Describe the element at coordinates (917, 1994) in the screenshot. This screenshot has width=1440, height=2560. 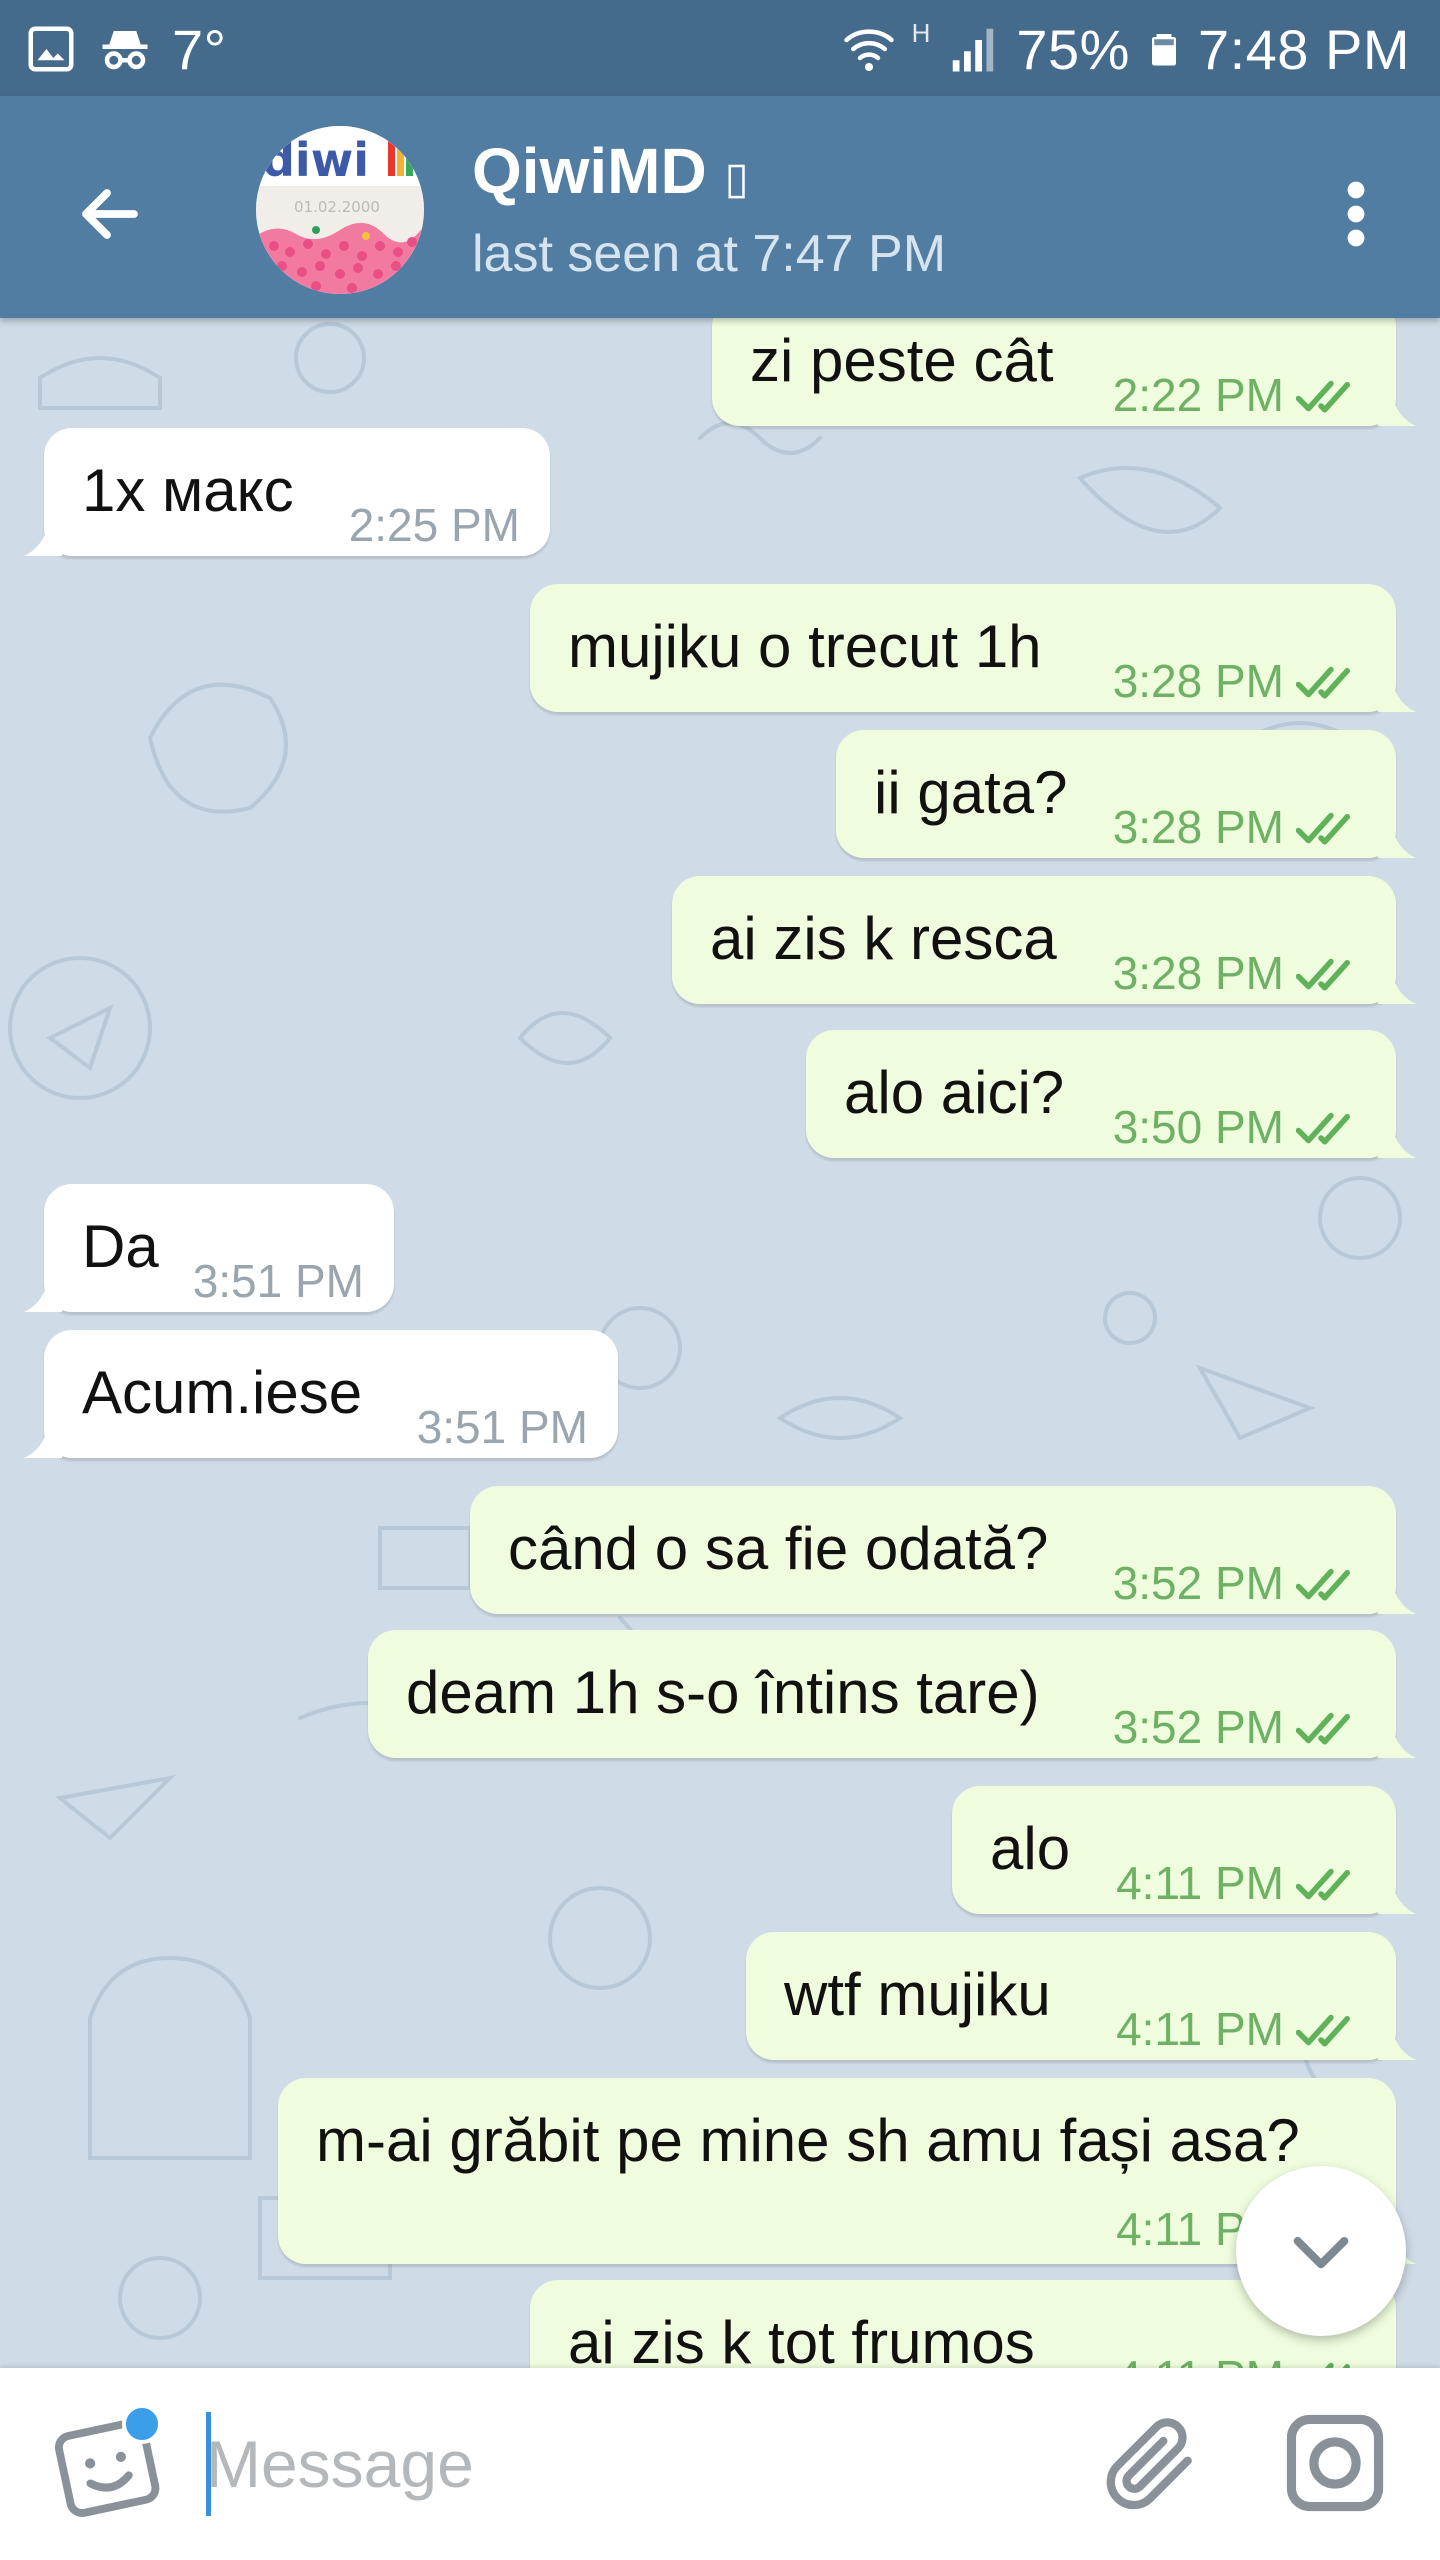
I see `message-text: wtf mujiku` at that location.